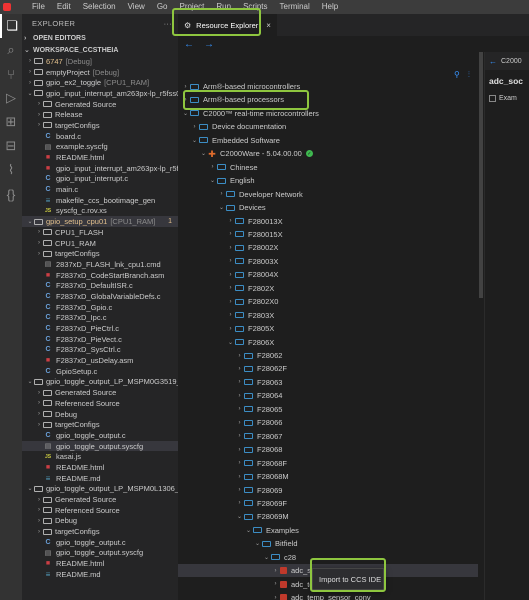 The width and height of the screenshot is (529, 600). I want to click on open-editors-section: › OPEN EDITORS, so click(100, 38).